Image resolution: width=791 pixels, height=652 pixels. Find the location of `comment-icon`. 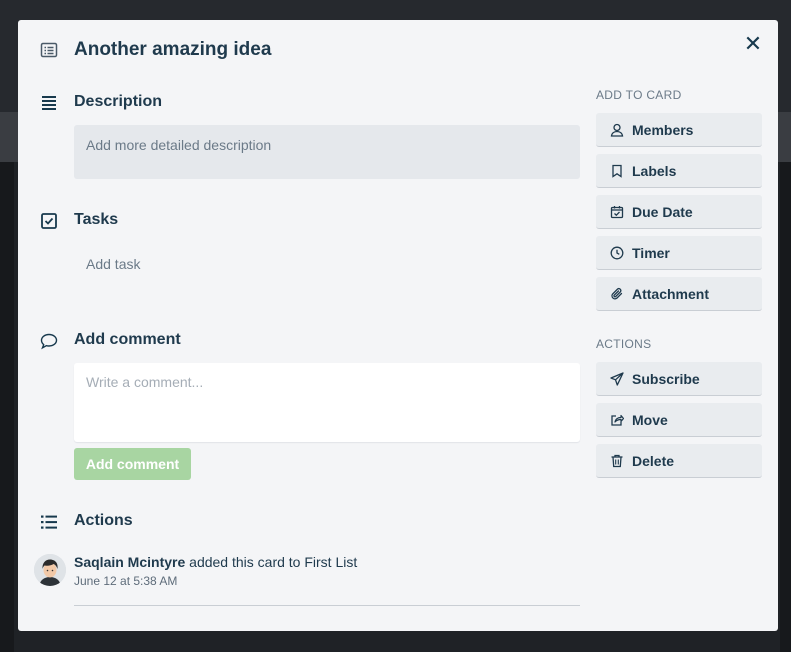

comment-icon is located at coordinates (49, 341).